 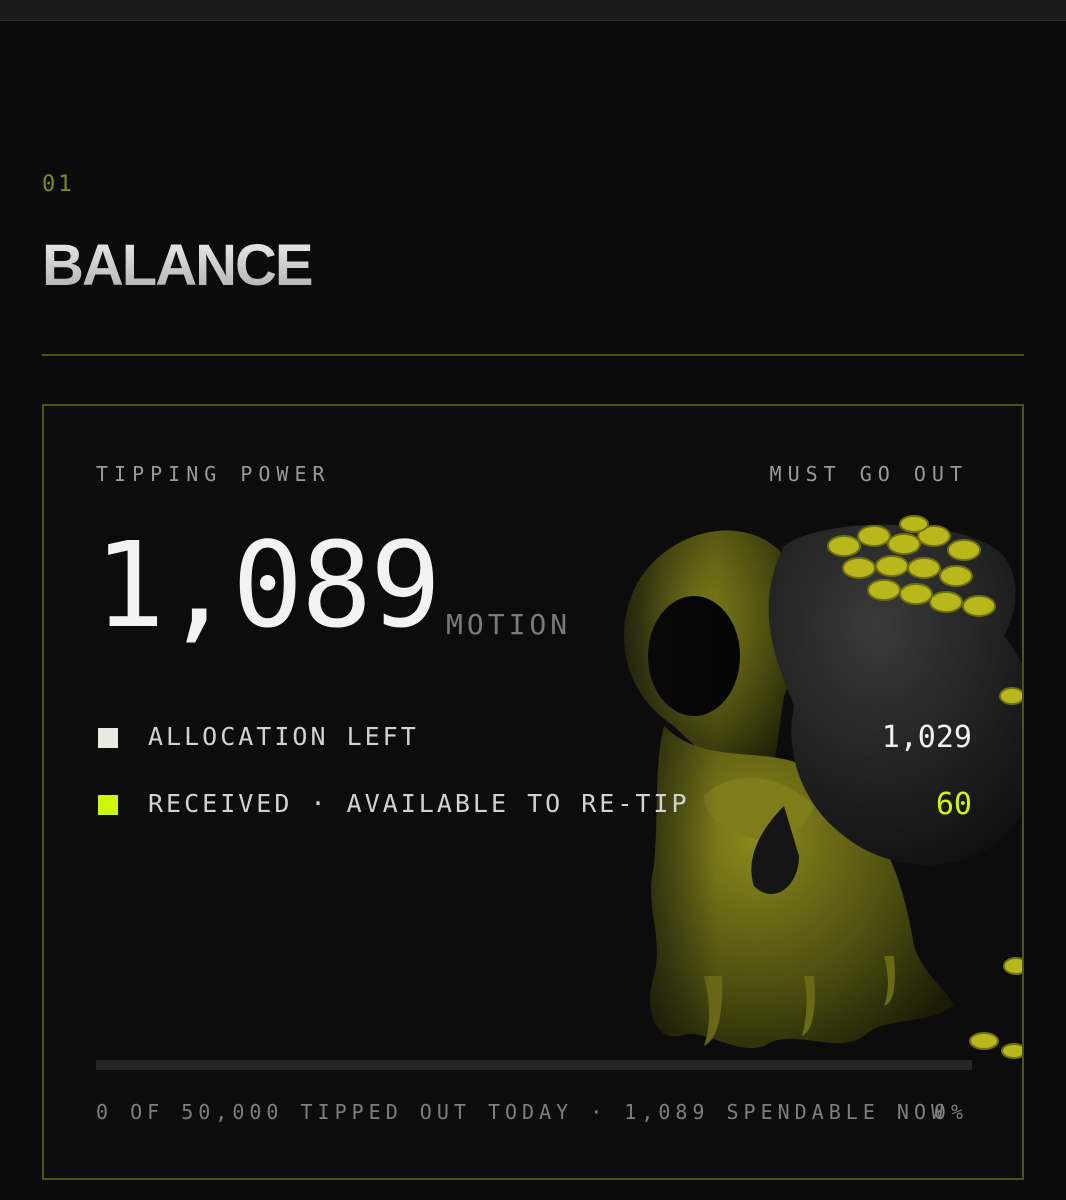 What do you see at coordinates (58, 184) in the screenshot?
I see `section-index: 01` at bounding box center [58, 184].